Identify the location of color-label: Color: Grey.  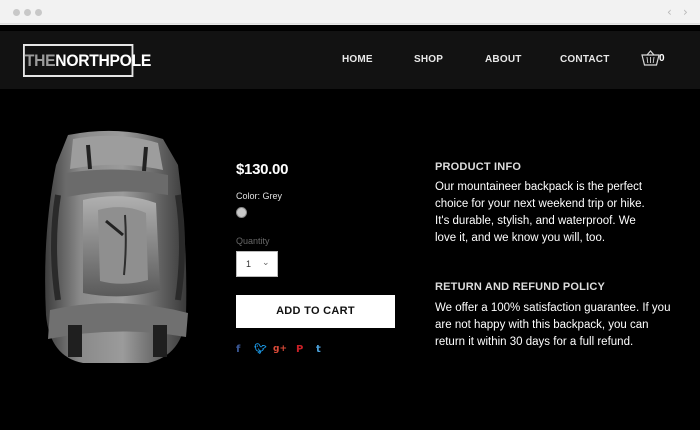
(259, 196).